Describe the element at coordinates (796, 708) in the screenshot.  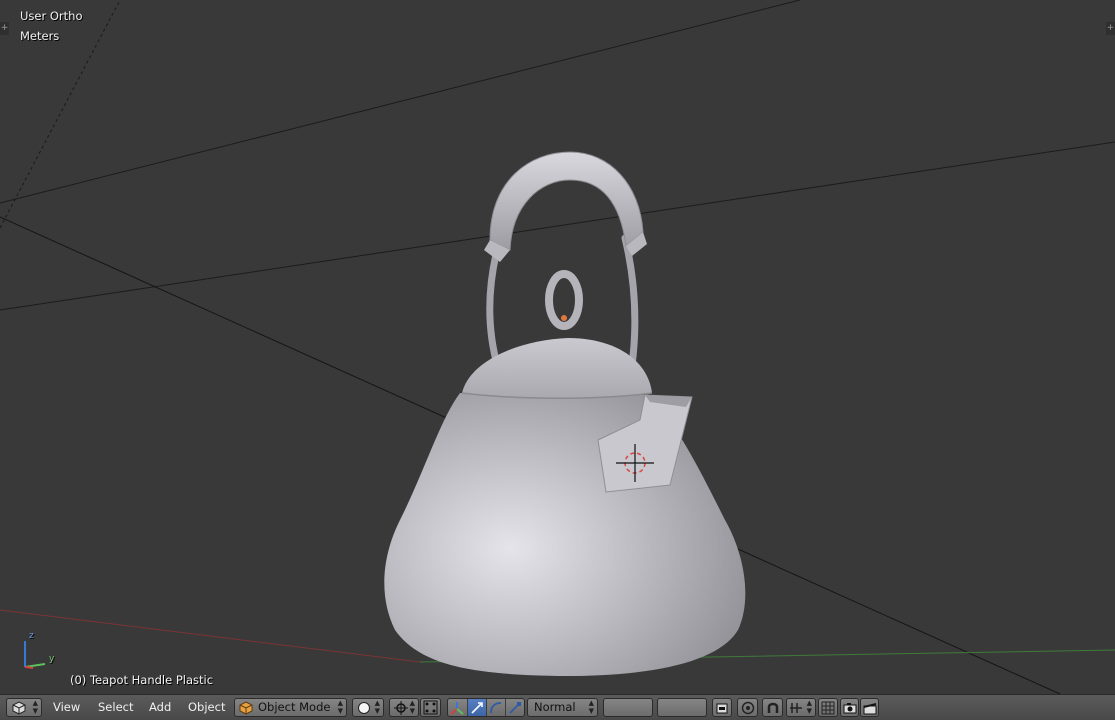
I see `snap-increment-icon` at that location.